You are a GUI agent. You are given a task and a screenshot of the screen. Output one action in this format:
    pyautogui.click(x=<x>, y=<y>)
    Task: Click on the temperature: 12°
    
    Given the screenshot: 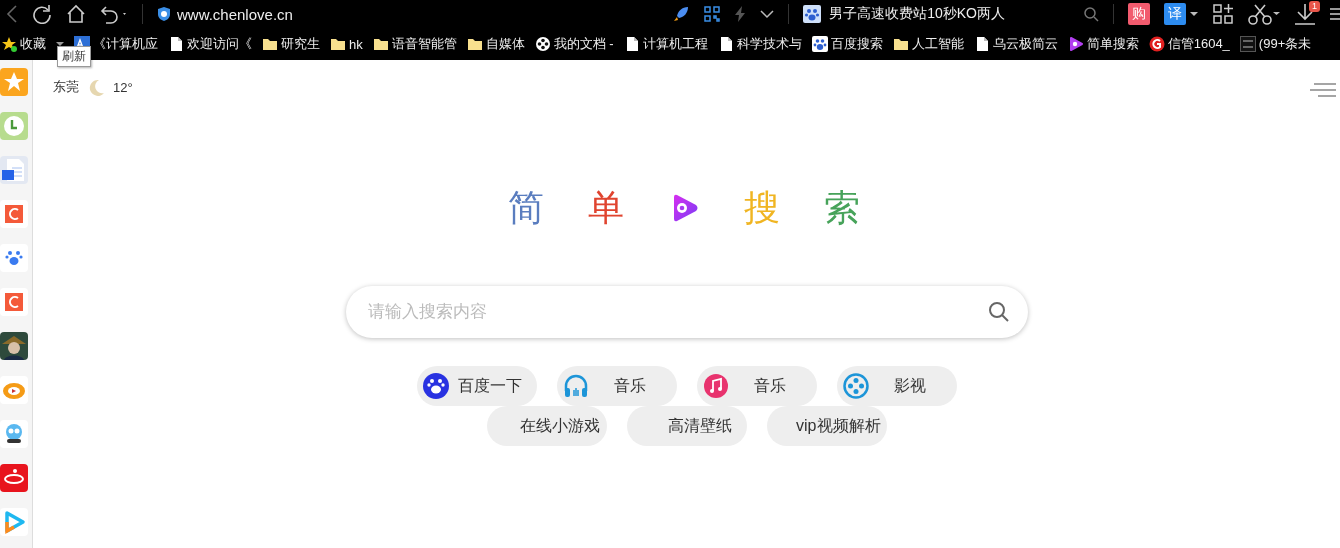 What is the action you would take?
    pyautogui.click(x=123, y=87)
    